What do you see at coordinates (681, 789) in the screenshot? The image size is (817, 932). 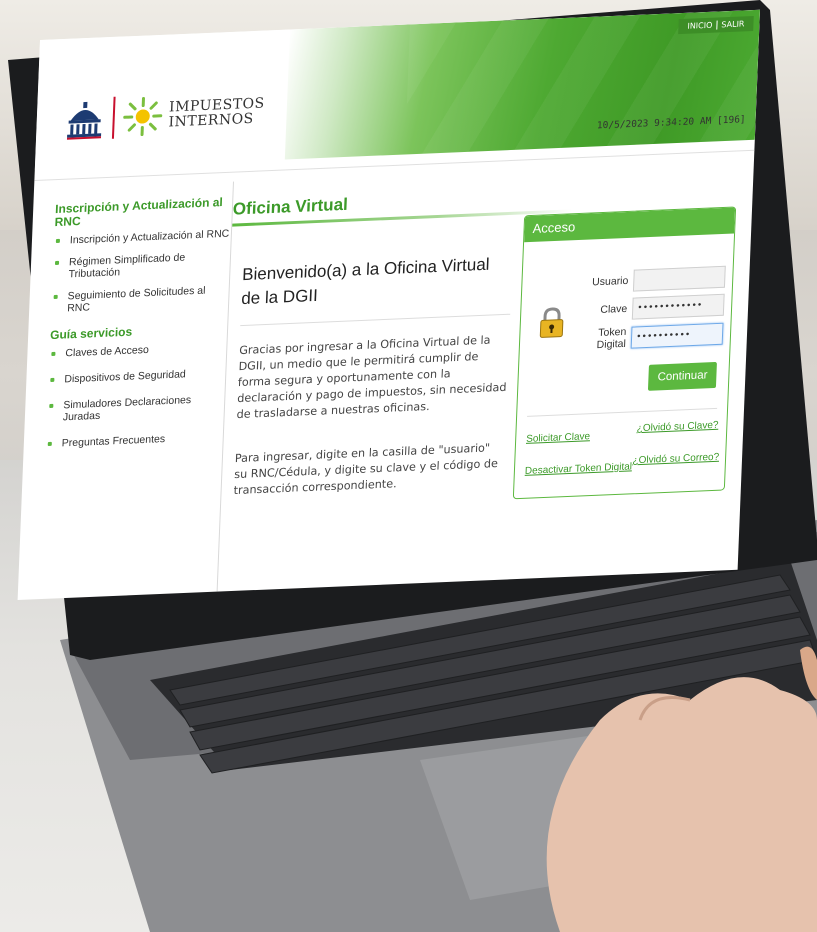 I see `hand` at bounding box center [681, 789].